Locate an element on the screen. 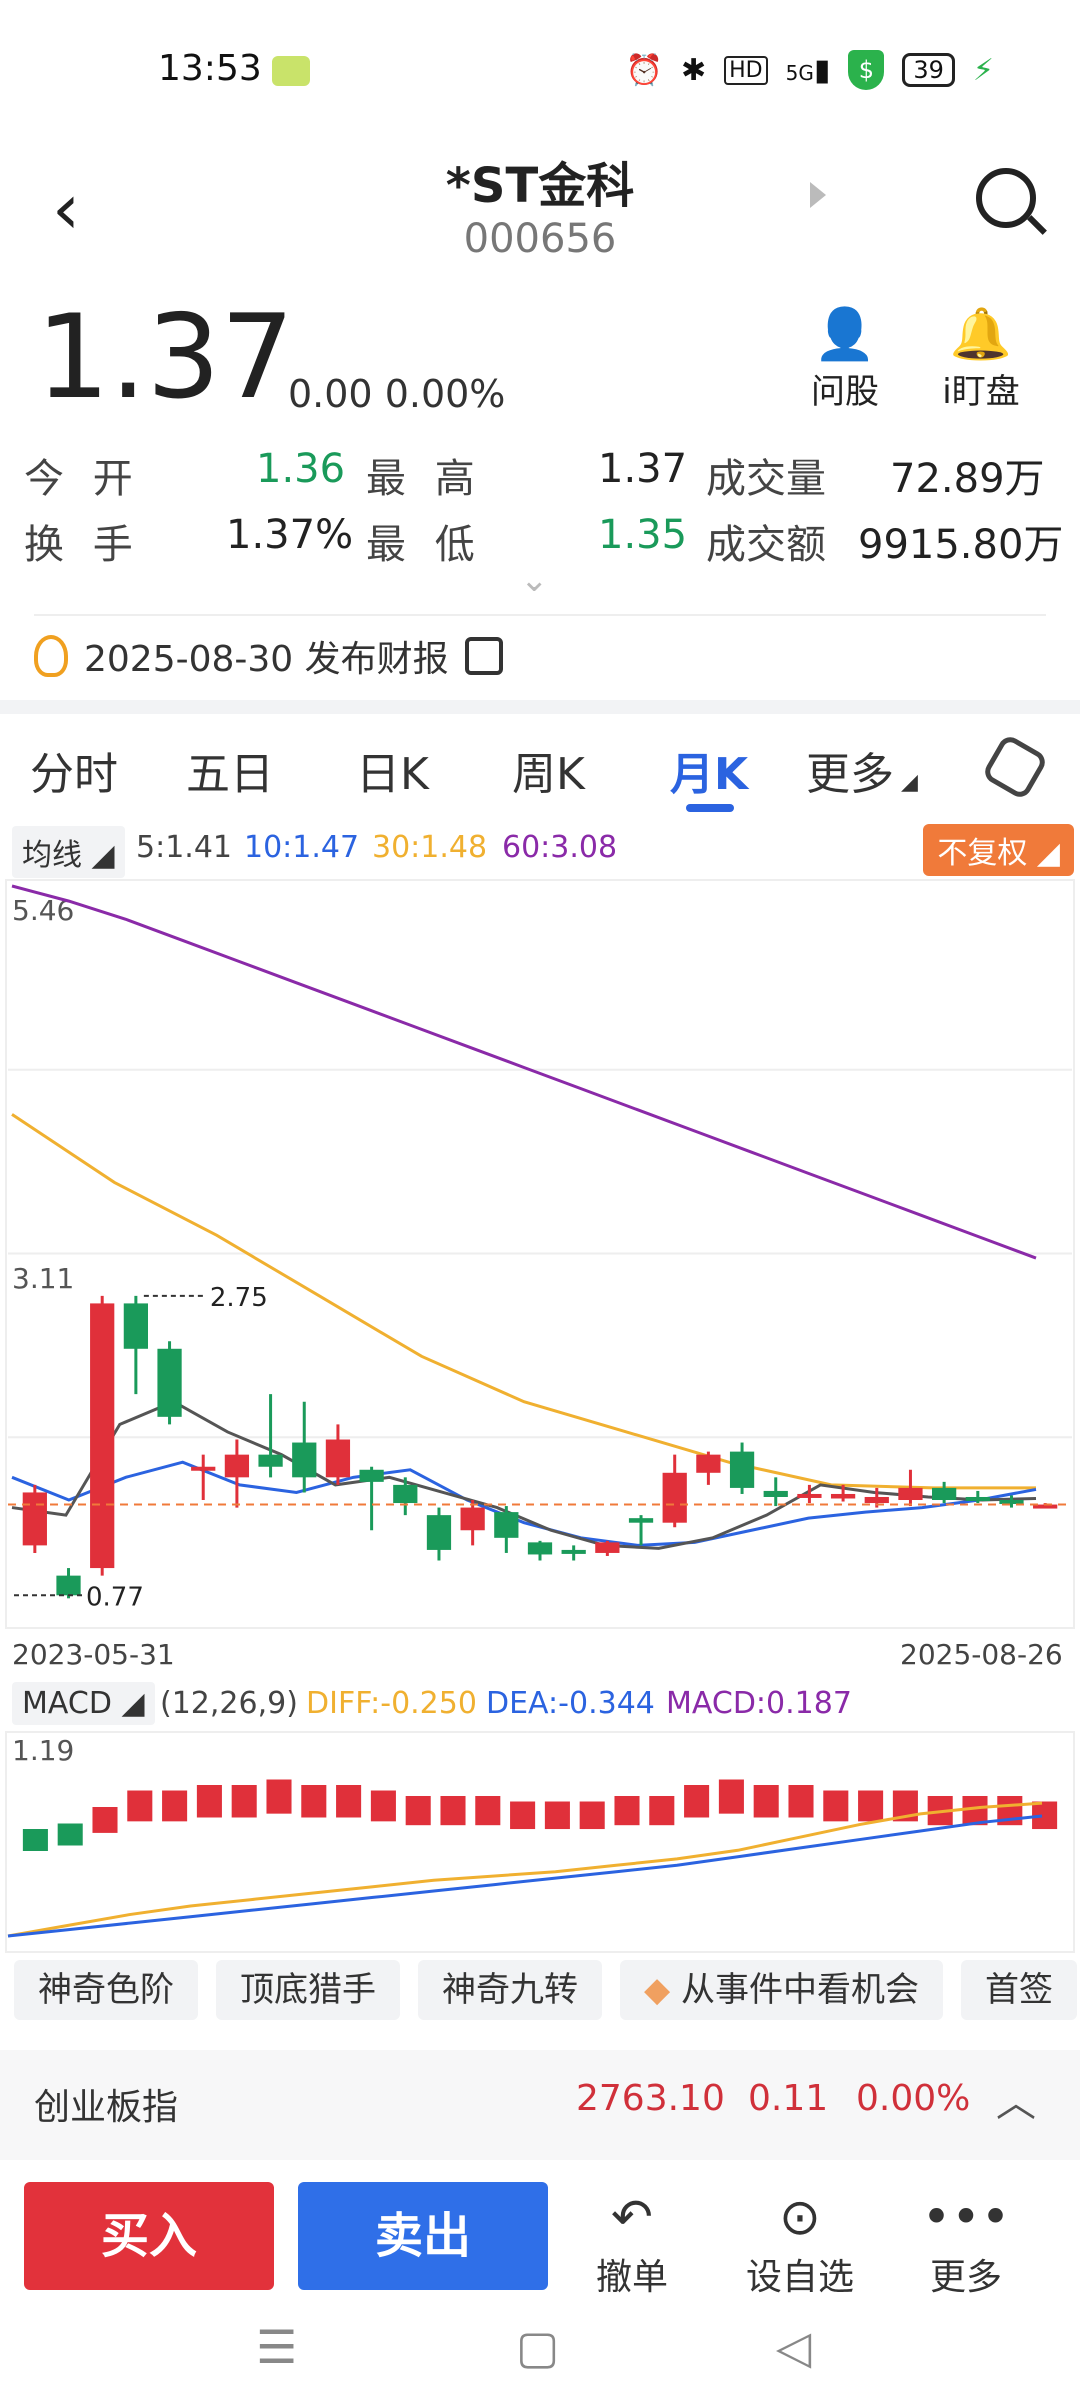 This screenshot has width=1080, height=2400. ma-selector: 均线 ◢ is located at coordinates (68, 852).